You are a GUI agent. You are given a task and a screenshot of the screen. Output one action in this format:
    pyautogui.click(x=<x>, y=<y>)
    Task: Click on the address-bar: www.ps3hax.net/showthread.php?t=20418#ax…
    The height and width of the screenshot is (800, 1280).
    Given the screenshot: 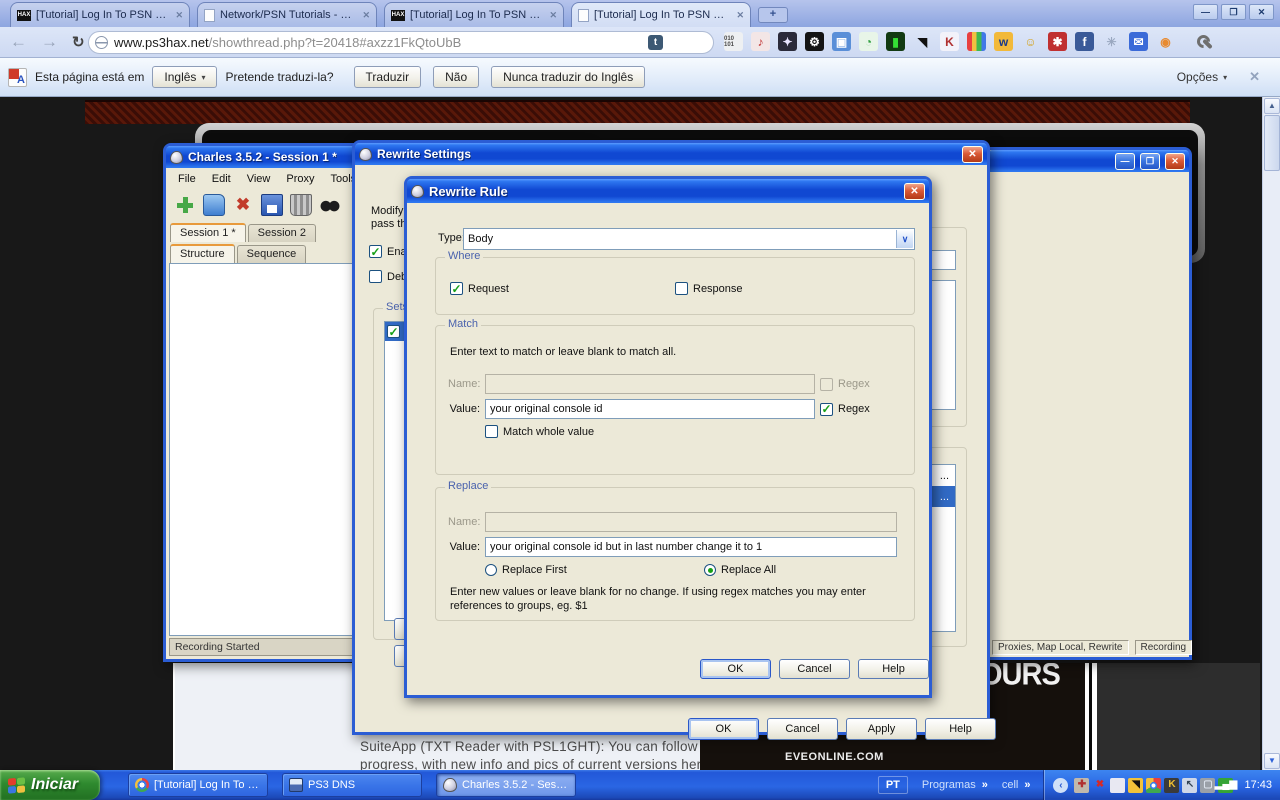 What is the action you would take?
    pyautogui.click(x=401, y=42)
    